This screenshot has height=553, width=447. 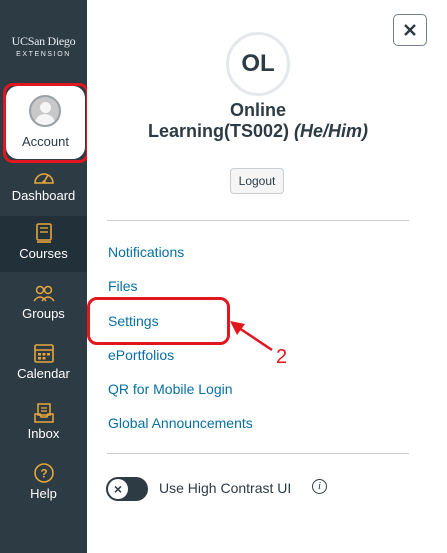 I want to click on close-icon, so click(x=410, y=30).